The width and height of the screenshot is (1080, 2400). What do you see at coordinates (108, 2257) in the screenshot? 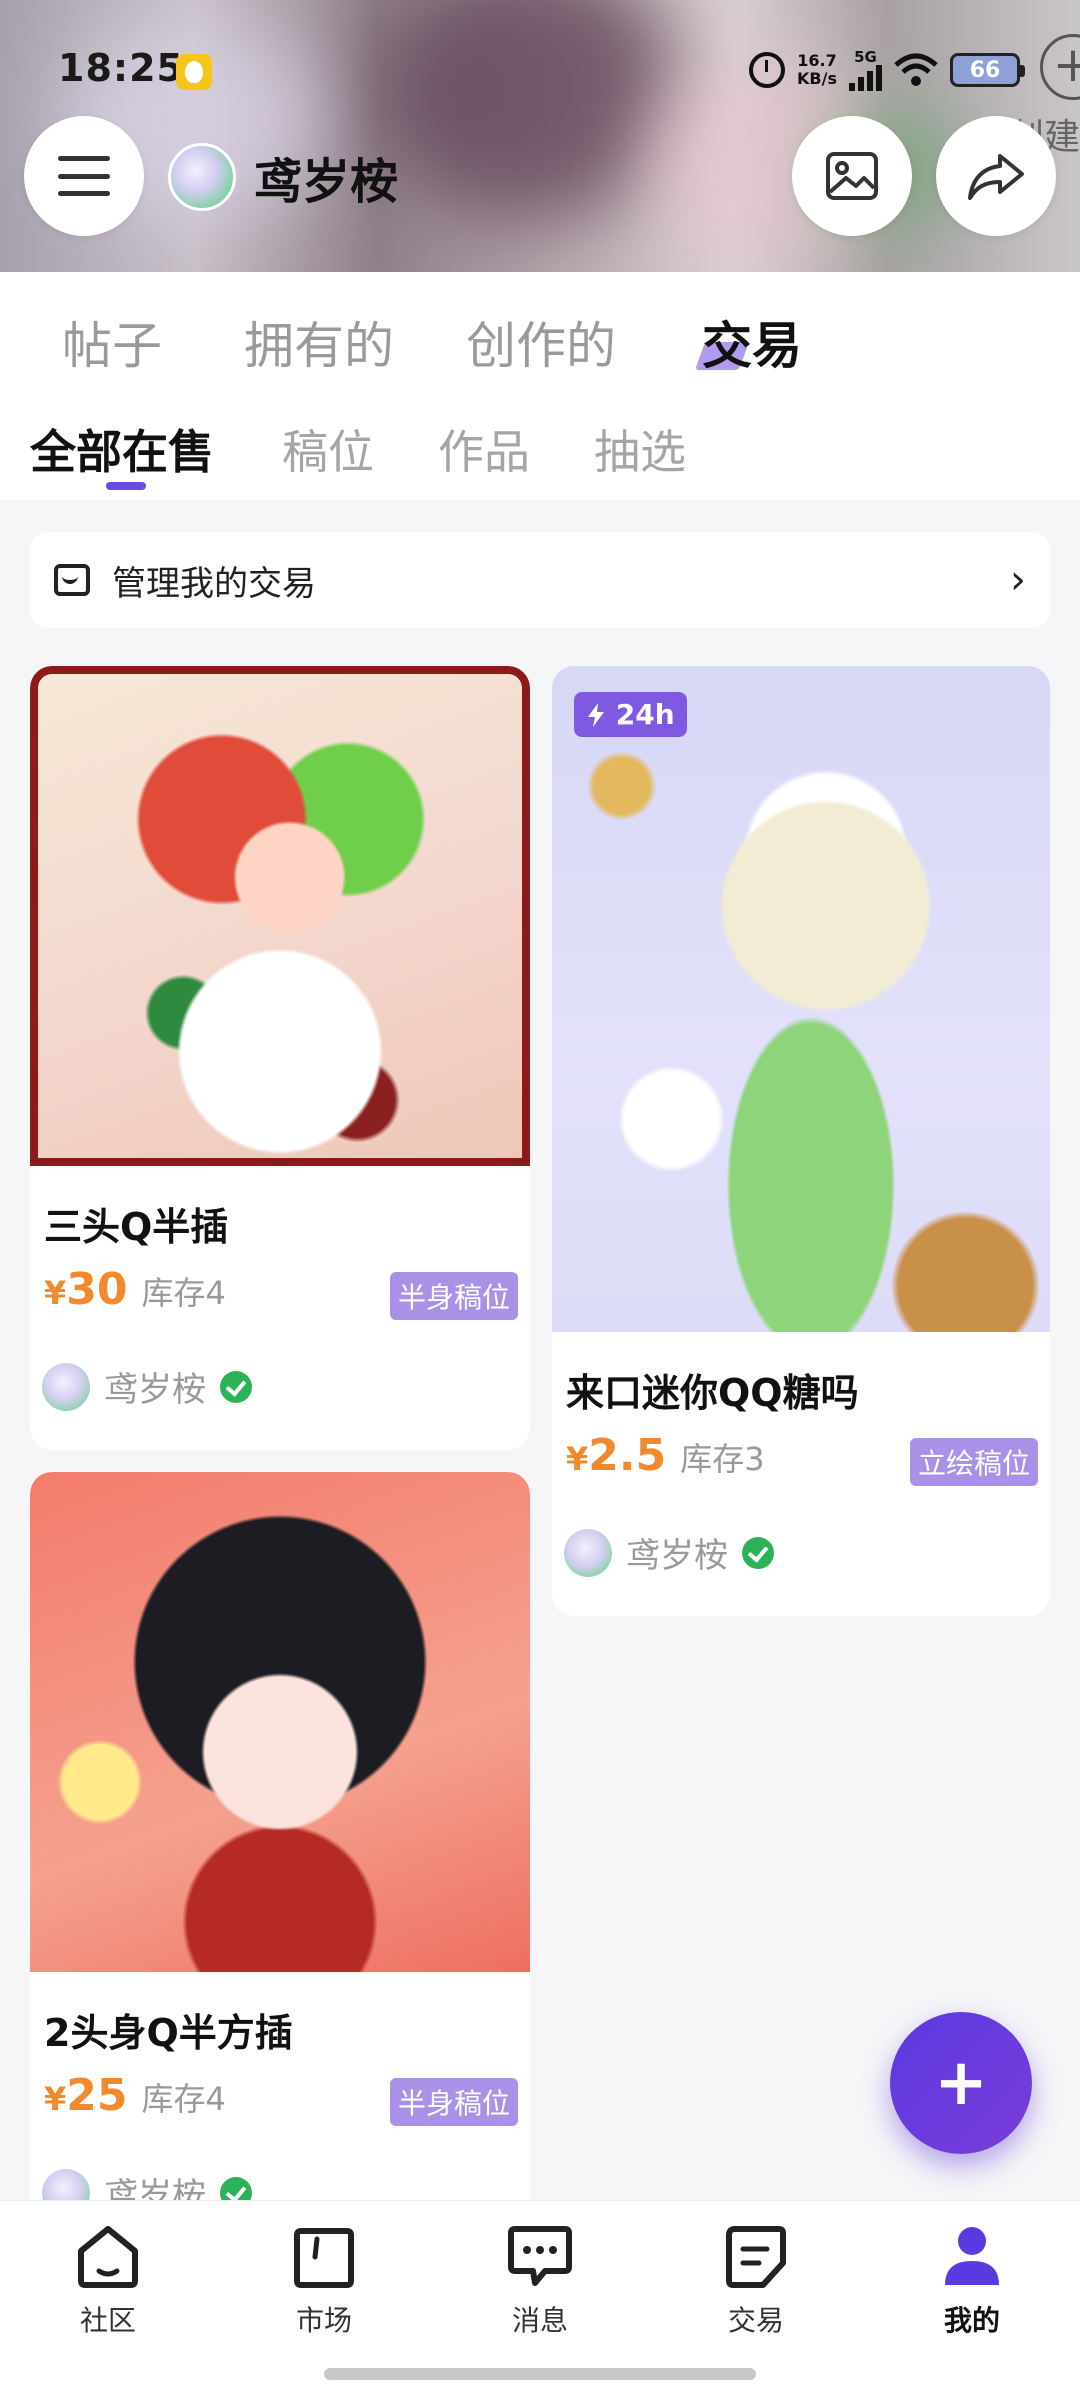
I see `home-icon` at bounding box center [108, 2257].